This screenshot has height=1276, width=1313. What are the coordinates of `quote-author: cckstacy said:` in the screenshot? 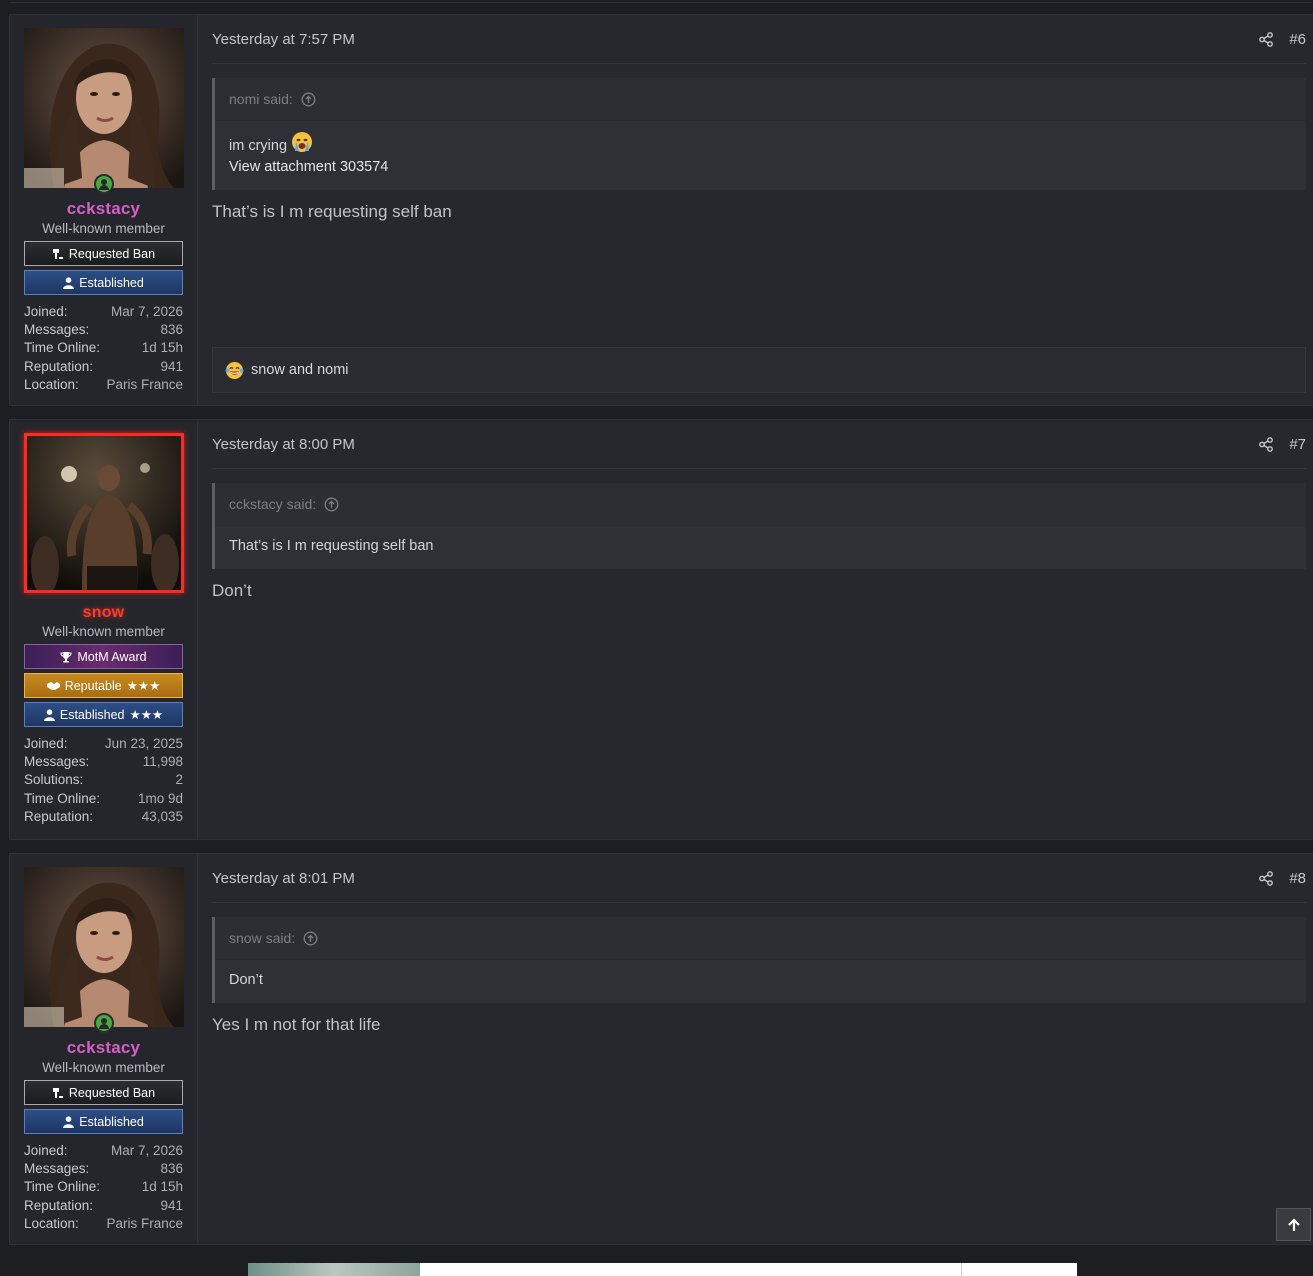 It's located at (273, 504).